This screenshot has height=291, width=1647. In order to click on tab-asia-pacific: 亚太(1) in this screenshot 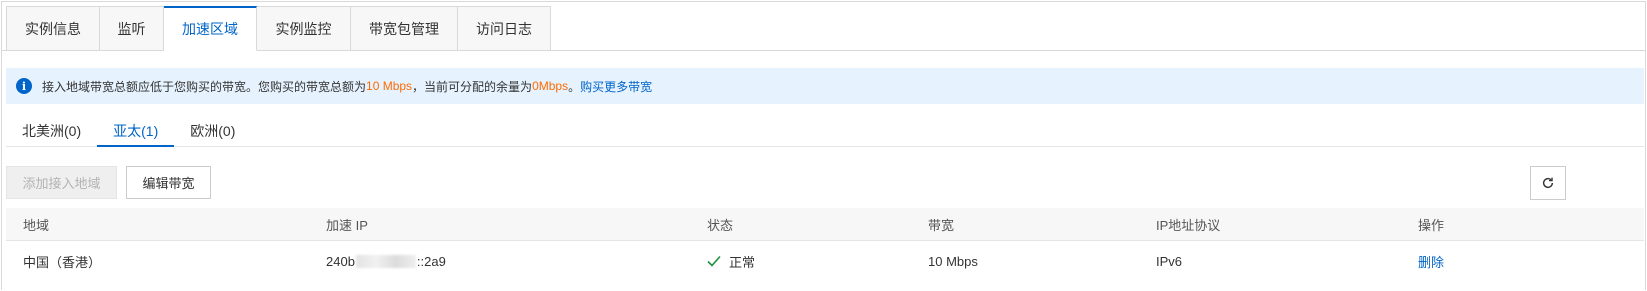, I will do `click(136, 131)`.